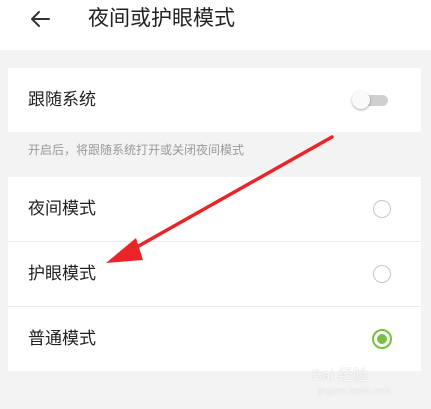 The width and height of the screenshot is (431, 409). I want to click on follow-system-toggle, so click(370, 100).